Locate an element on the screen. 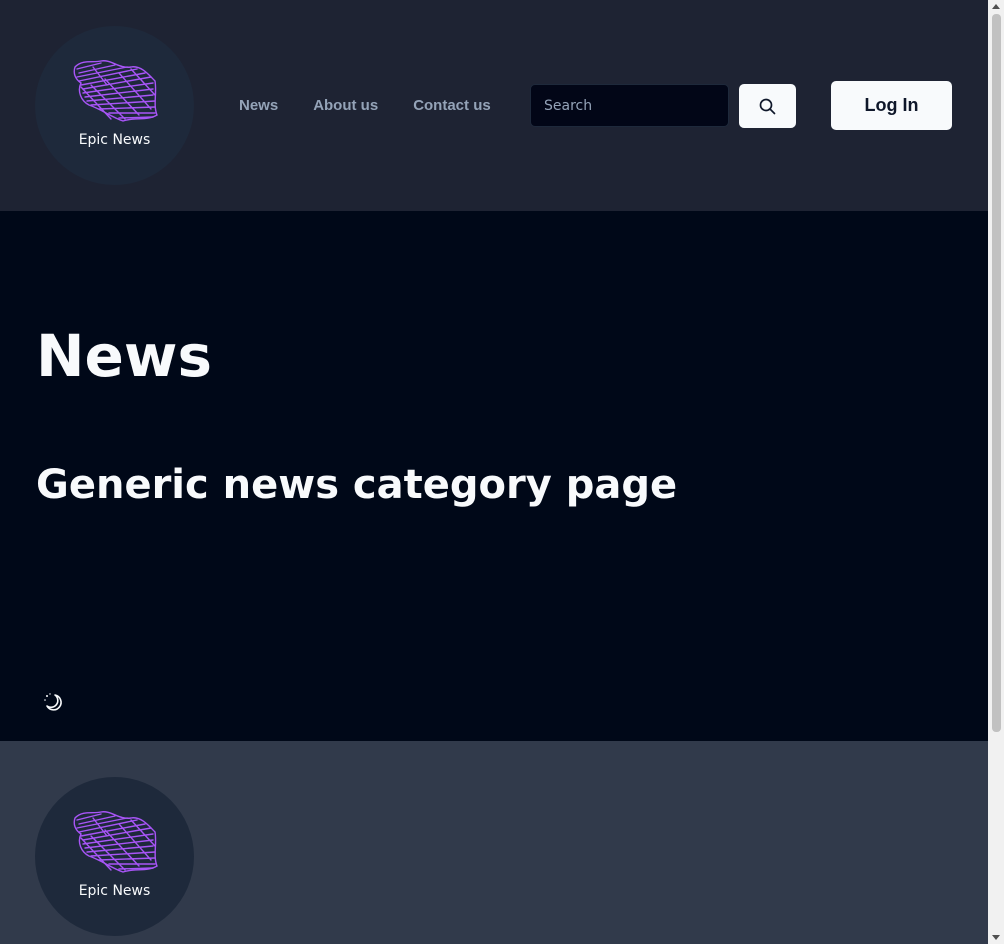  page-scrollbar is located at coordinates (996, 472).